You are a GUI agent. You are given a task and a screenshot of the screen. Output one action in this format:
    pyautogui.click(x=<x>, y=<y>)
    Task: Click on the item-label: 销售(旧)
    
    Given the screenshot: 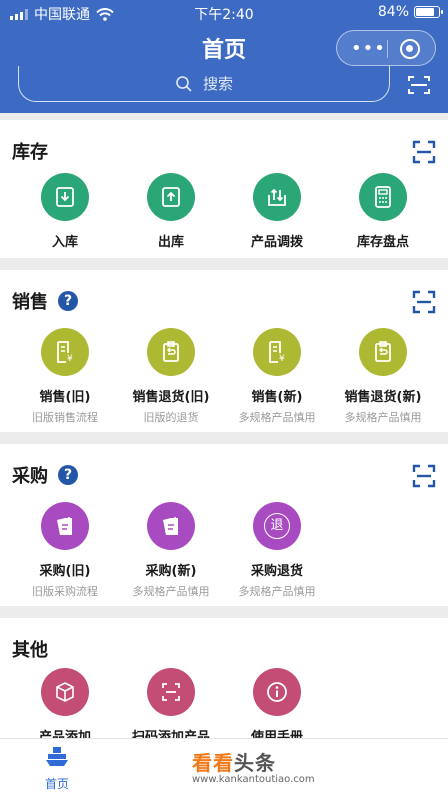 What is the action you would take?
    pyautogui.click(x=65, y=397)
    